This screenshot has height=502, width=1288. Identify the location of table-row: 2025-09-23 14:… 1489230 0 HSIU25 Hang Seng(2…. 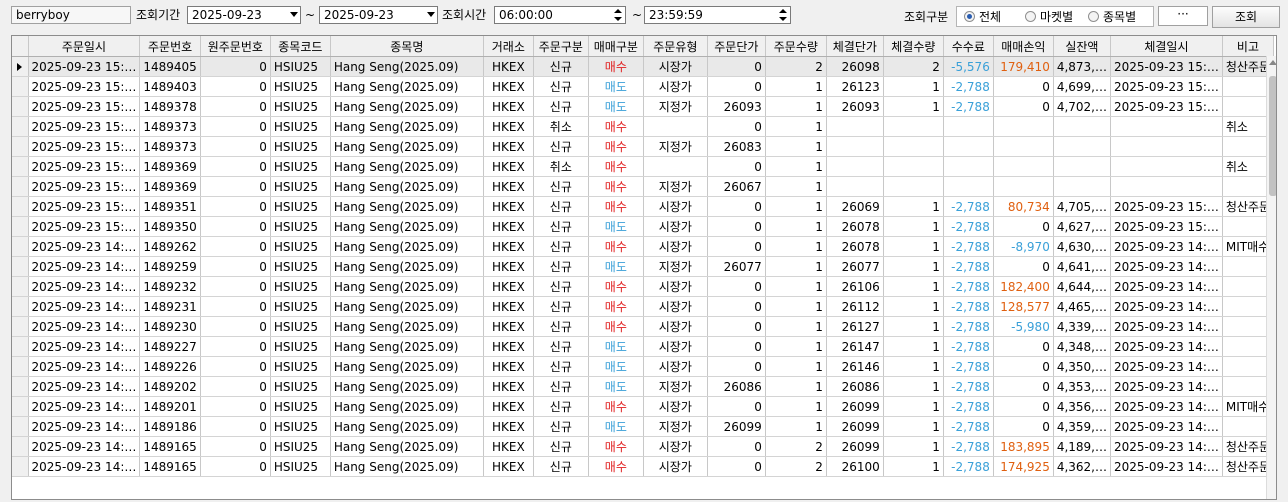
(643, 326).